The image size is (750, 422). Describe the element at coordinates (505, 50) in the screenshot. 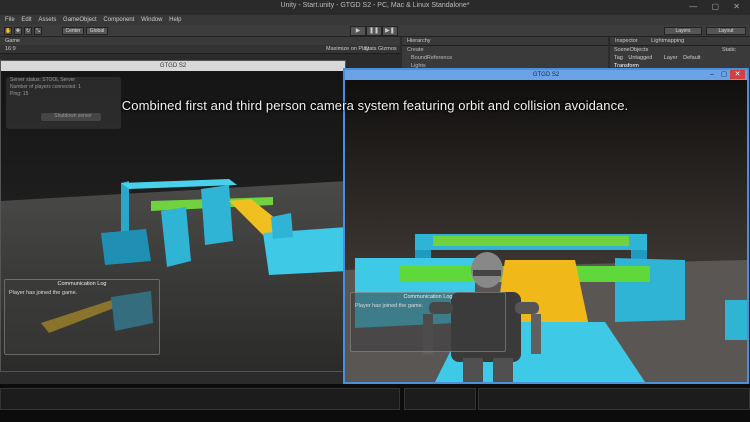

I see `hierarchy-create-button: Create` at that location.